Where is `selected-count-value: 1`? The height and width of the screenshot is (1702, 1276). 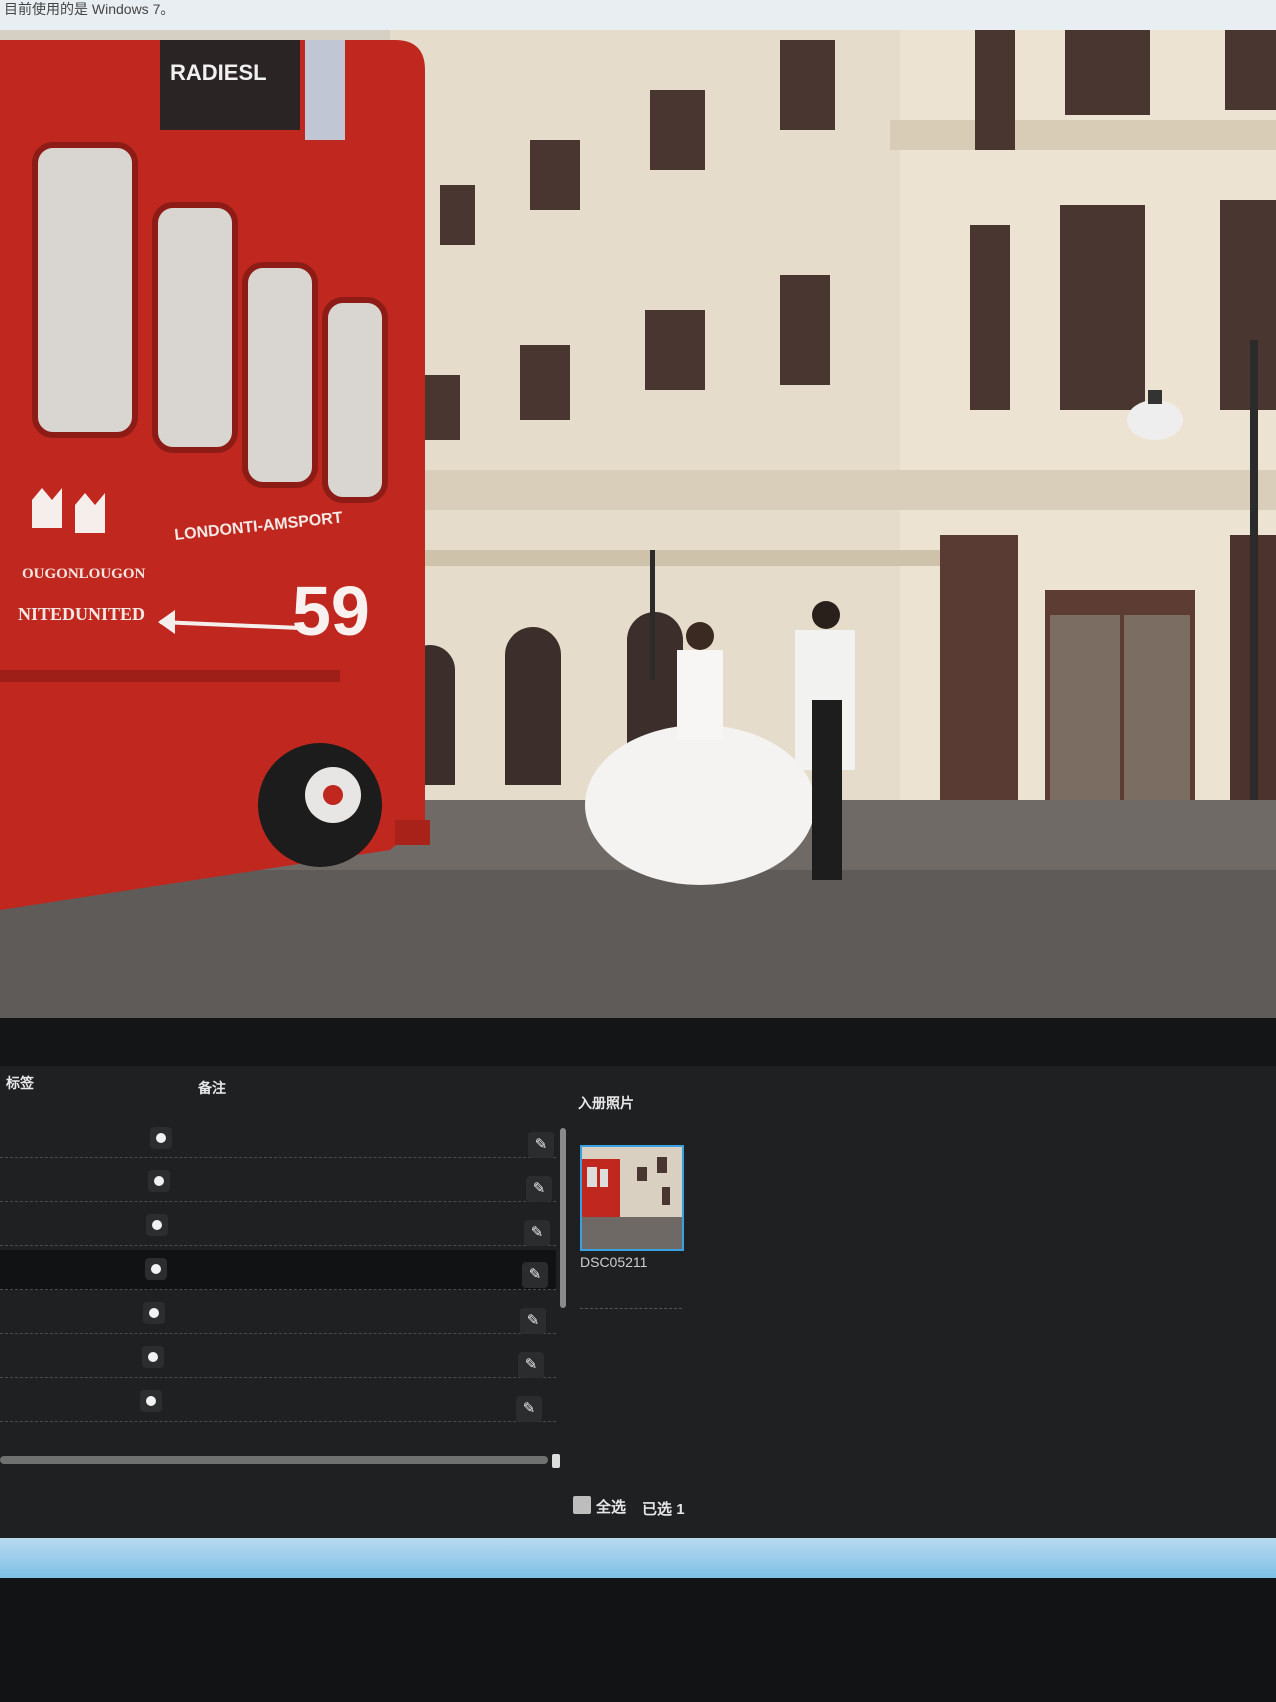
selected-count-value: 1 is located at coordinates (680, 1509).